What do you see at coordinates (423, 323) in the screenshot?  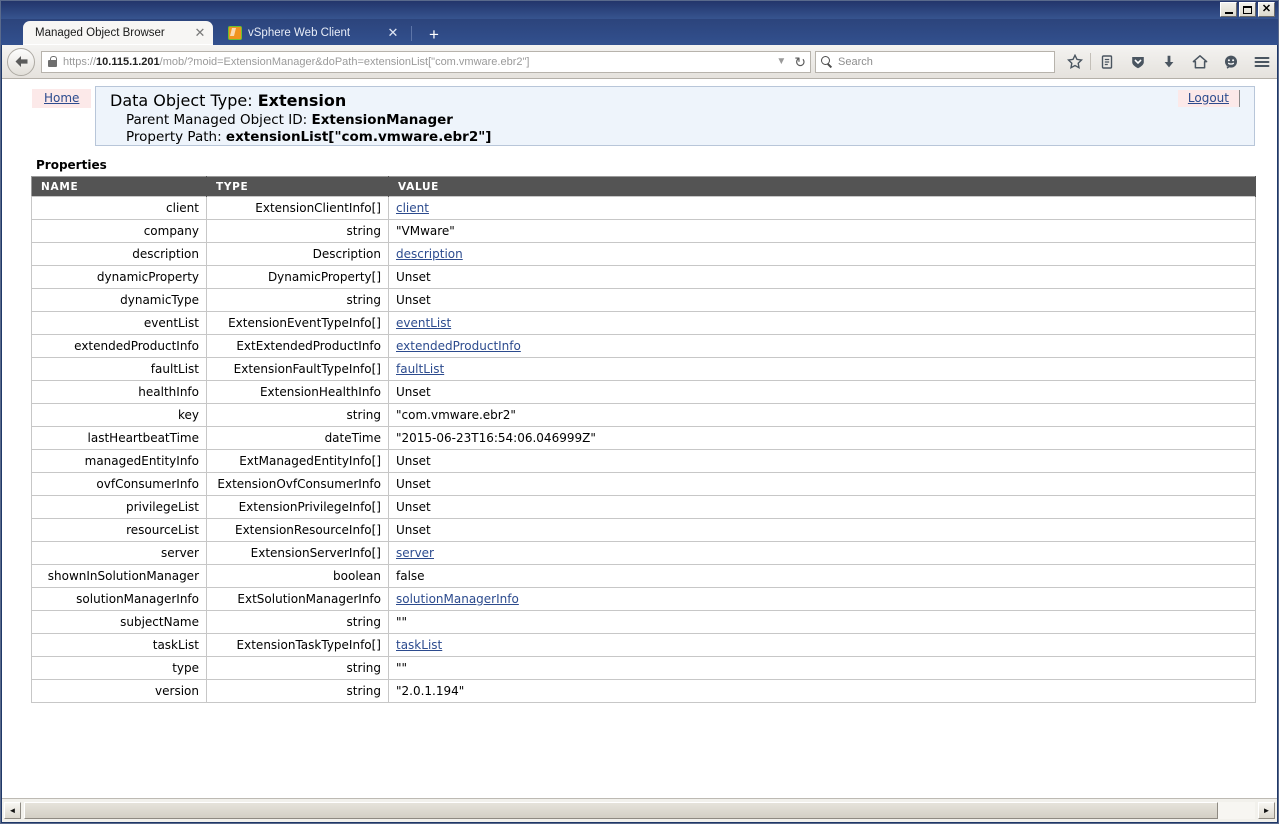 I see `property-value-link: eventList` at bounding box center [423, 323].